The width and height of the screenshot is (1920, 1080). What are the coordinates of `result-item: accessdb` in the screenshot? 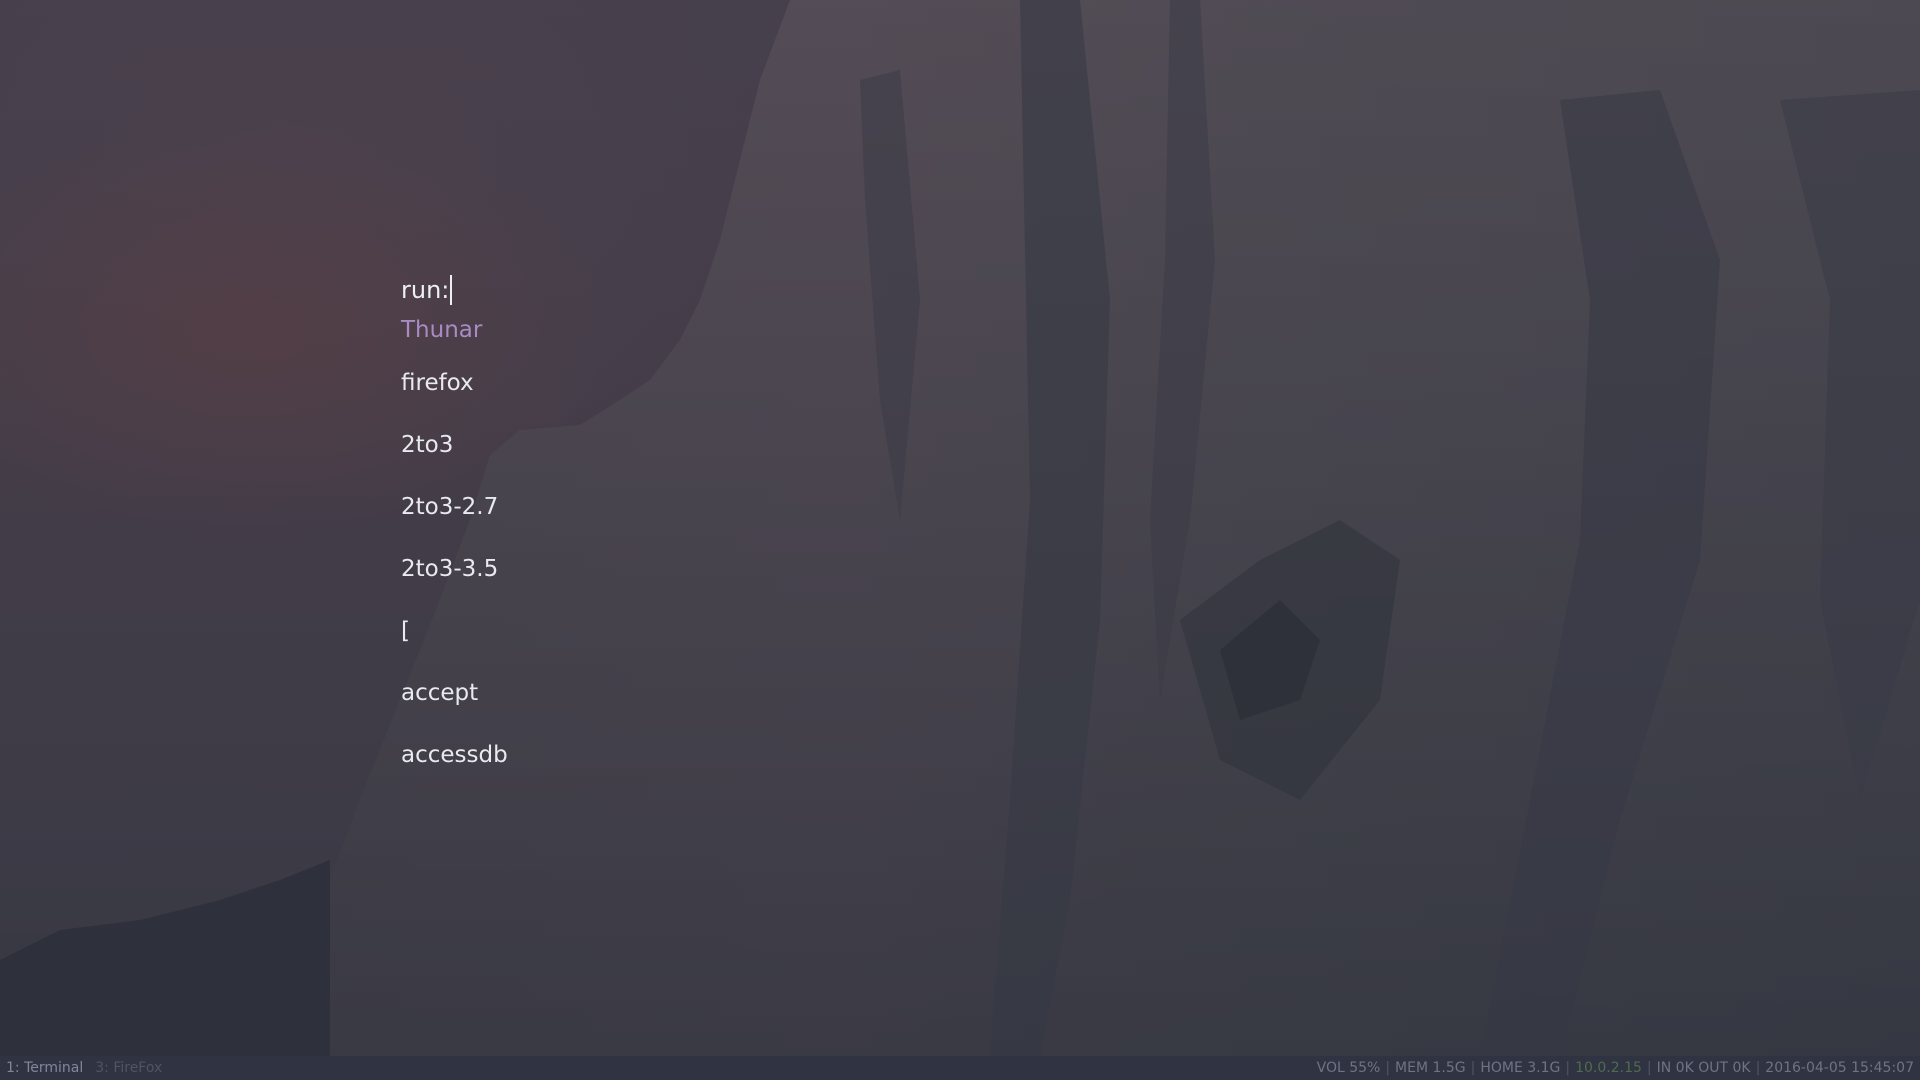 It's located at (751, 755).